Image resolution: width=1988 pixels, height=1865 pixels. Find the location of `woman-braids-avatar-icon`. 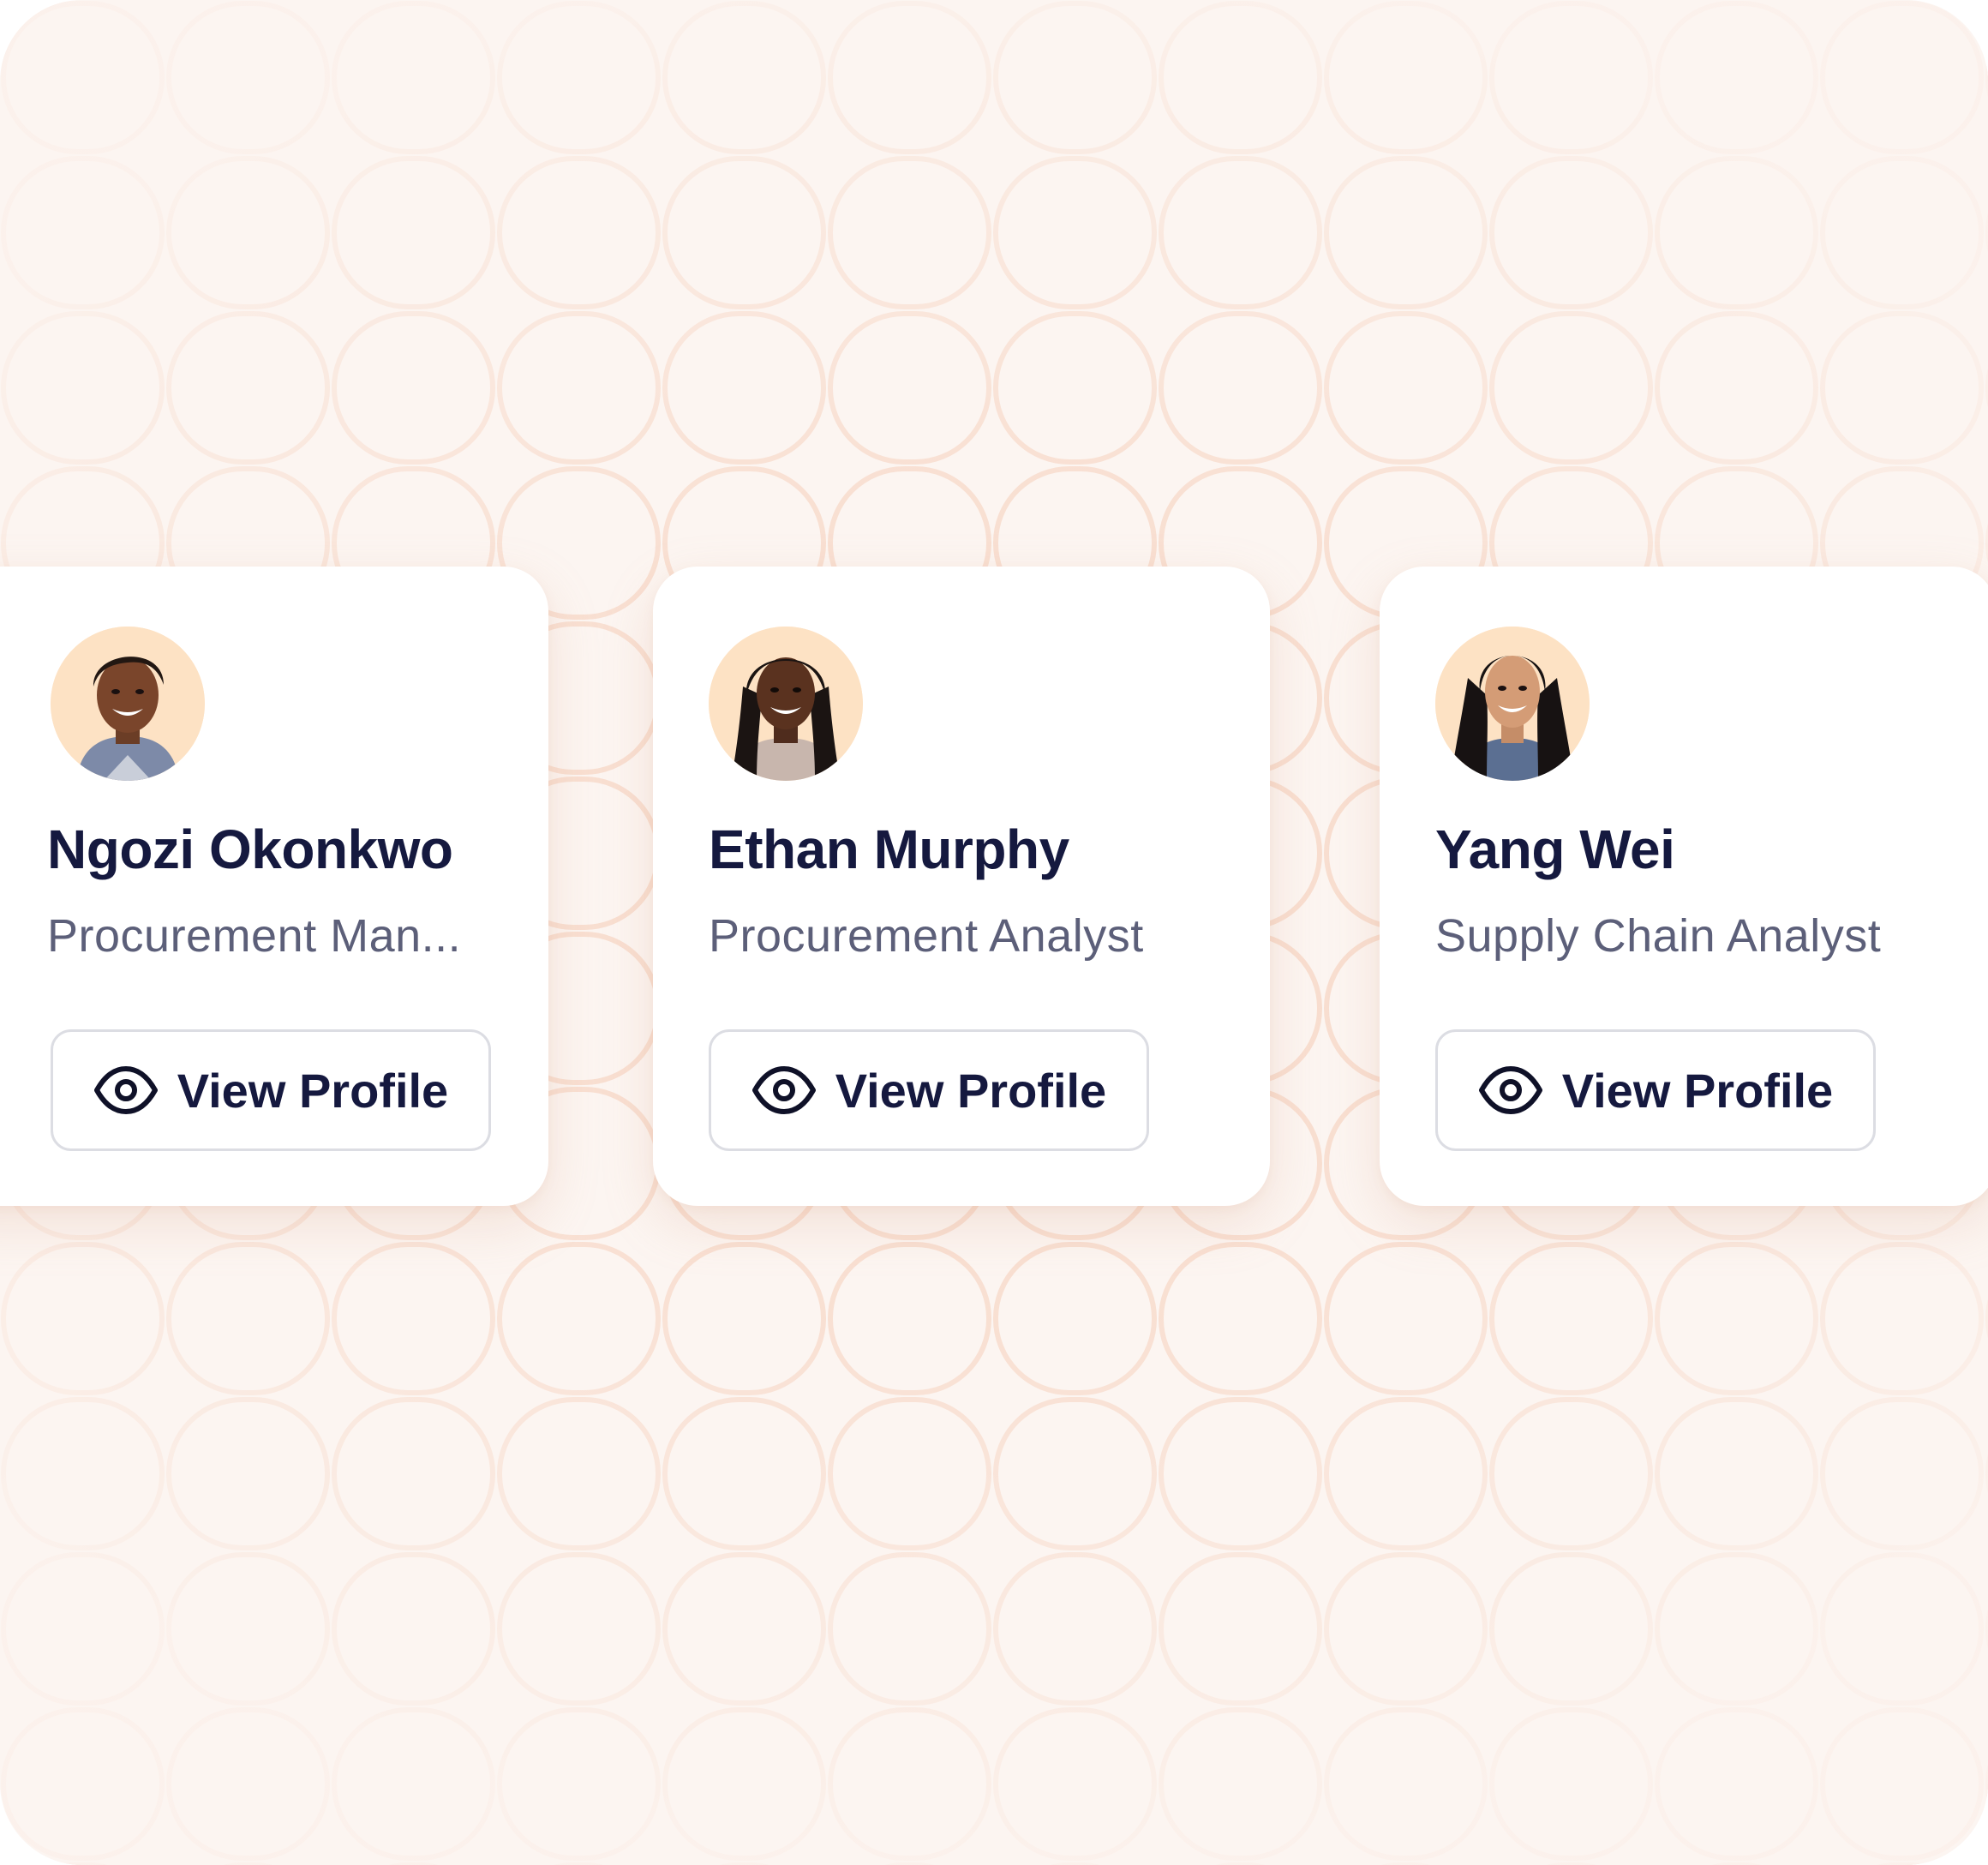

woman-braids-avatar-icon is located at coordinates (786, 704).